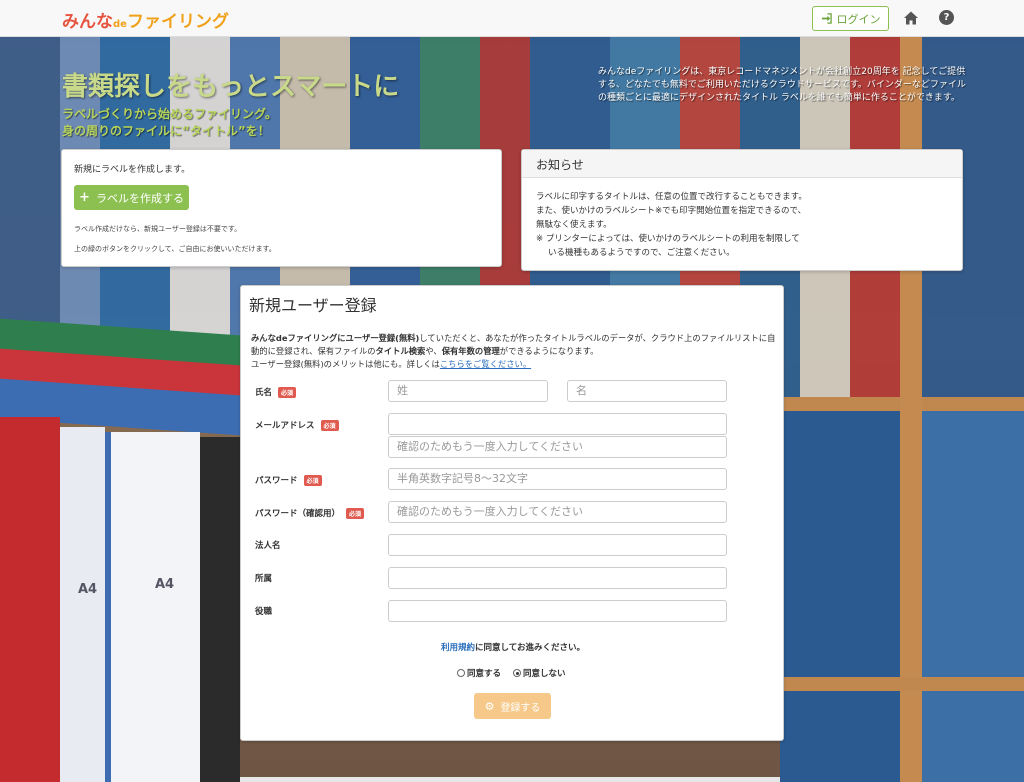  Describe the element at coordinates (264, 393) in the screenshot. I see `name-label-text: 氏名` at that location.